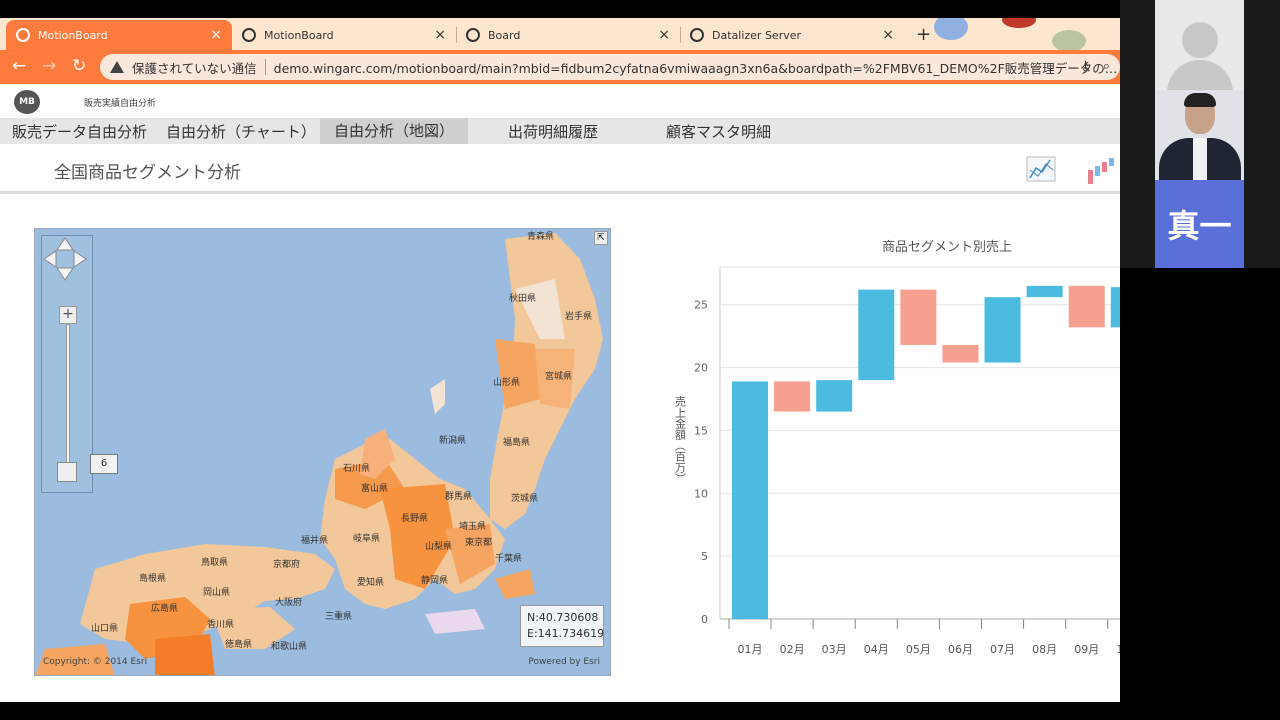 This screenshot has width=1280, height=720. Describe the element at coordinates (371, 583) in the screenshot. I see `pref-label: 愛知県` at that location.